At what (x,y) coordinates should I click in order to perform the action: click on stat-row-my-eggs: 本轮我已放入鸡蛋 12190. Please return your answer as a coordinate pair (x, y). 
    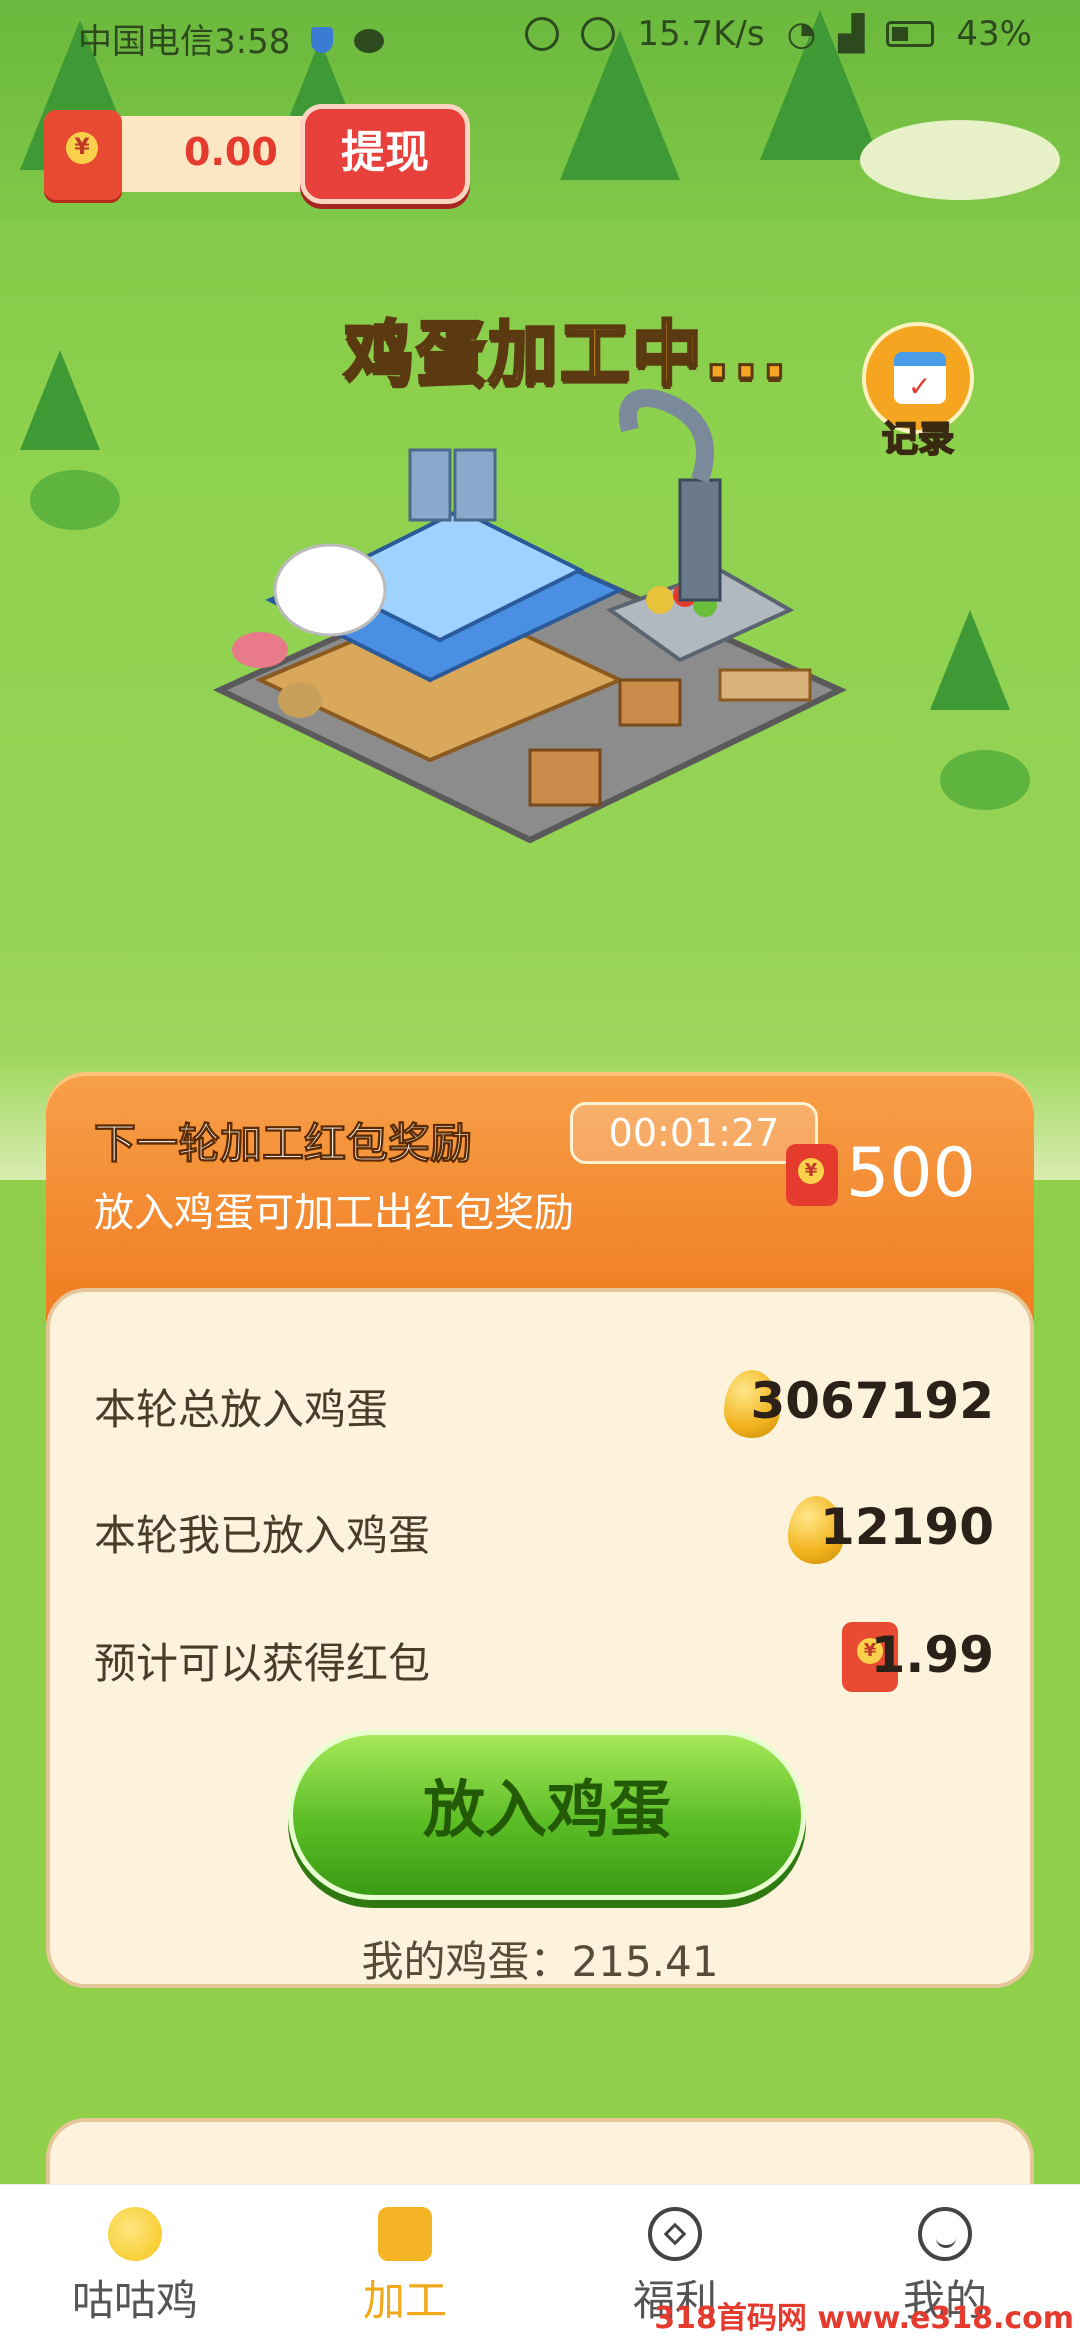
    Looking at the image, I should click on (544, 1530).